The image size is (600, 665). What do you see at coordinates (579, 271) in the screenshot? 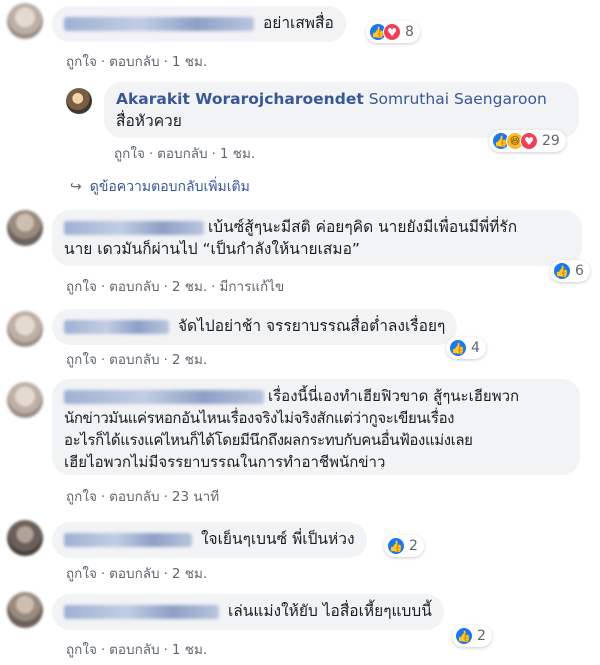
I see `reaction-count: 6` at bounding box center [579, 271].